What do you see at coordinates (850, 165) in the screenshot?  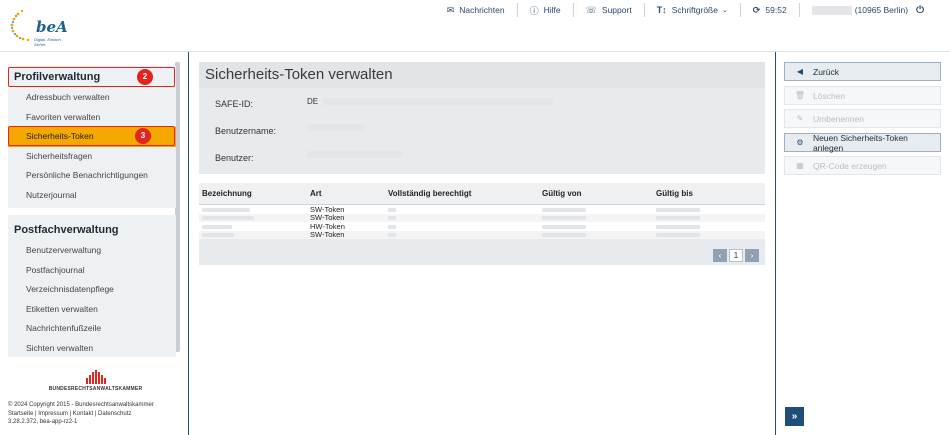 I see `qr-code-label: QR-Code erzeugen` at bounding box center [850, 165].